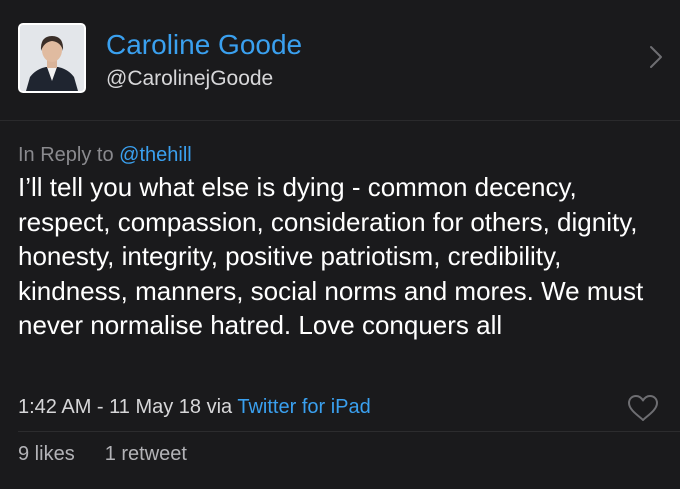 The image size is (680, 489). I want to click on user-handle: @CarolinejGoode, so click(190, 78).